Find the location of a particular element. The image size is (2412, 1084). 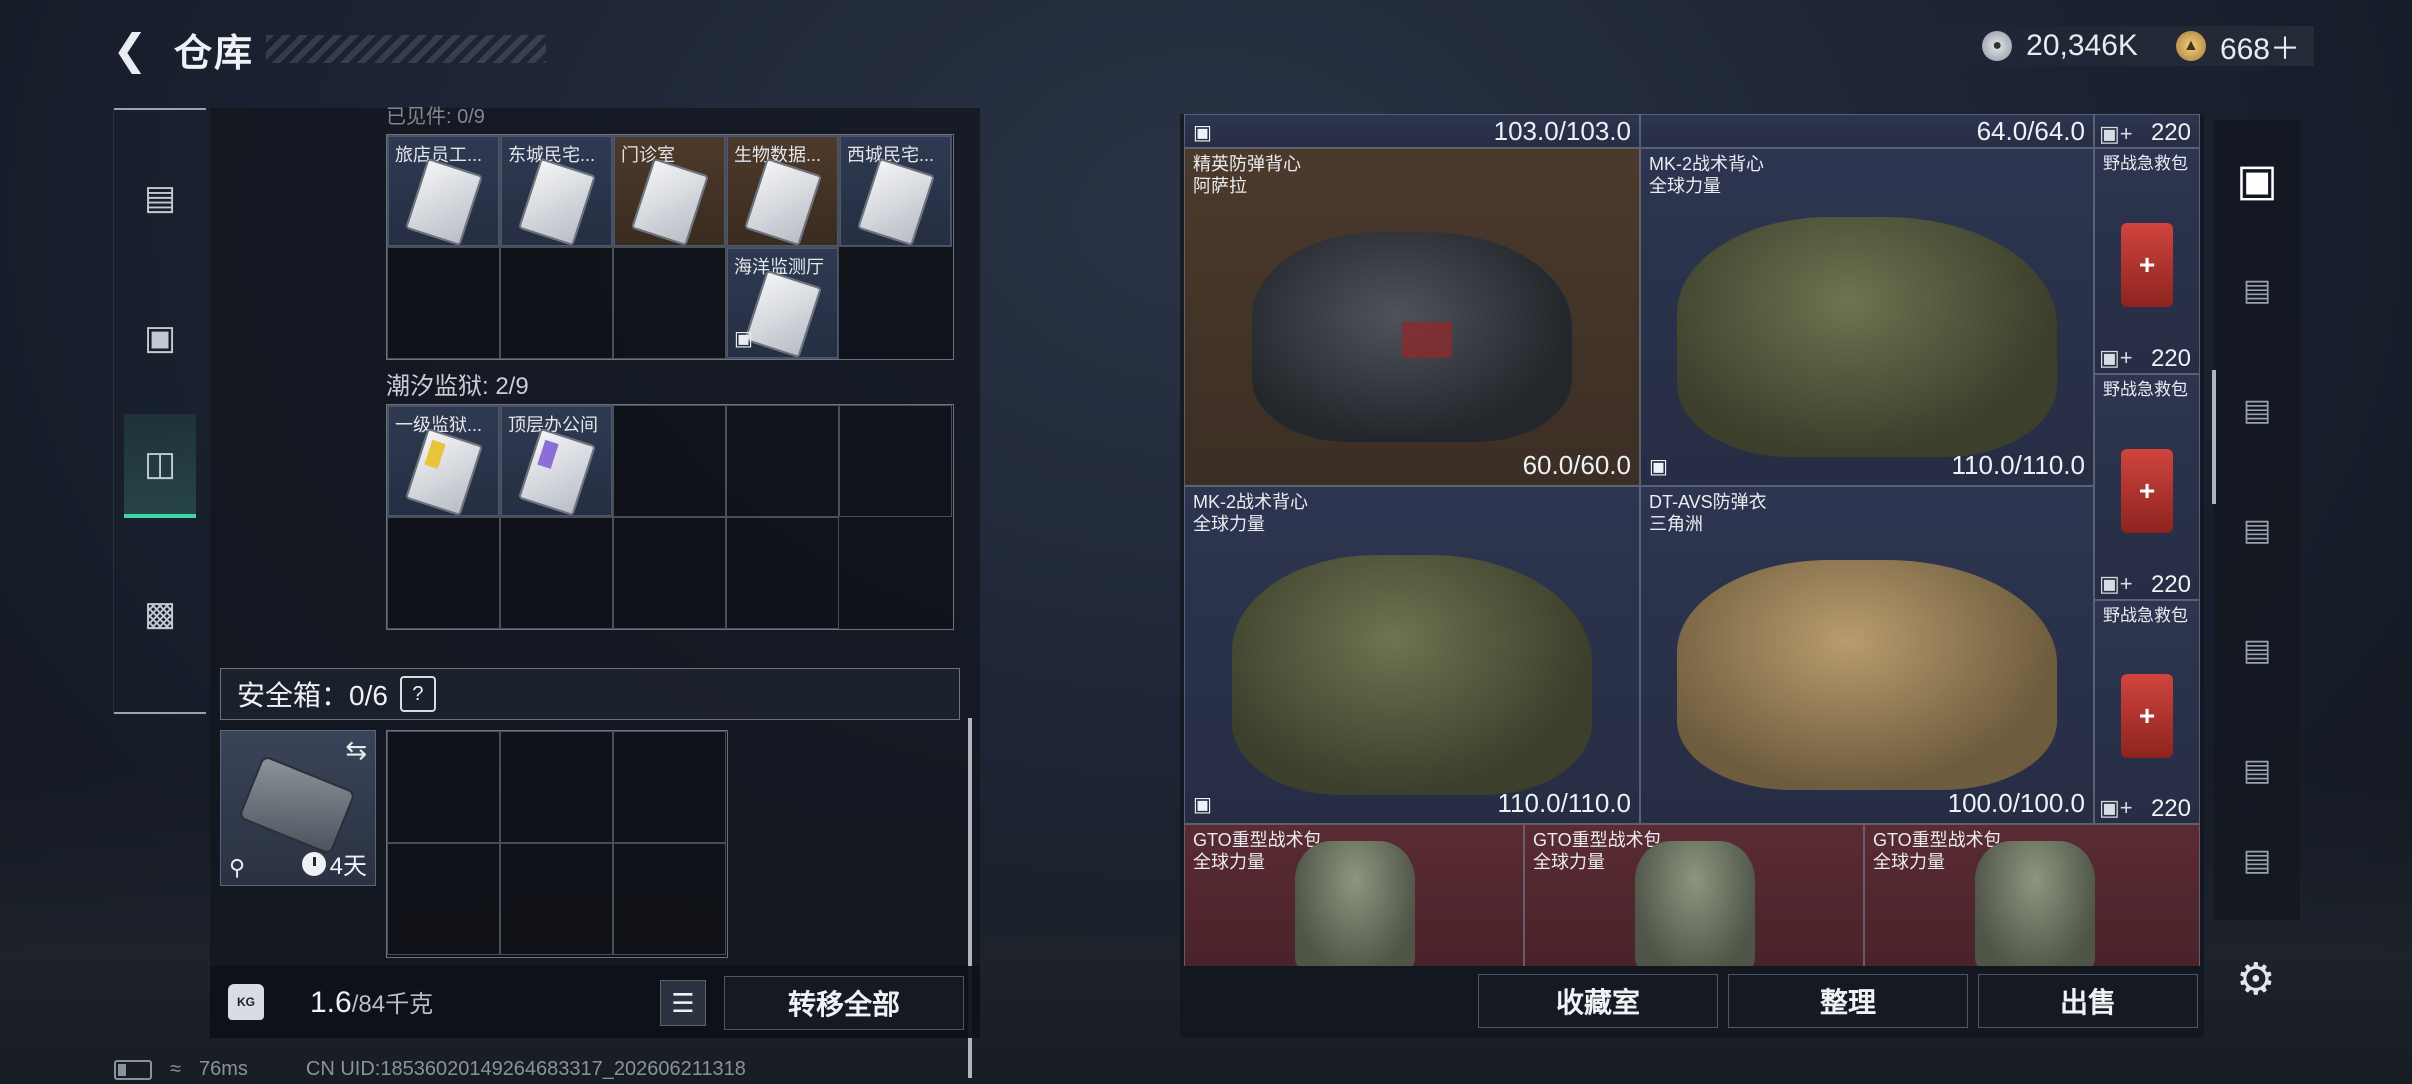

tab-armor: ▣ is located at coordinates (160, 338).